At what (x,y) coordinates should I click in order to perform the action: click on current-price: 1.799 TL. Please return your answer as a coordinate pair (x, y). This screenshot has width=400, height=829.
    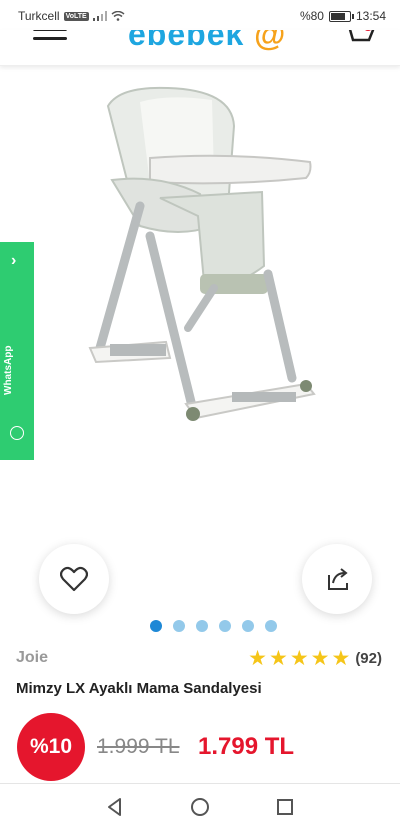
    Looking at the image, I should click on (246, 746).